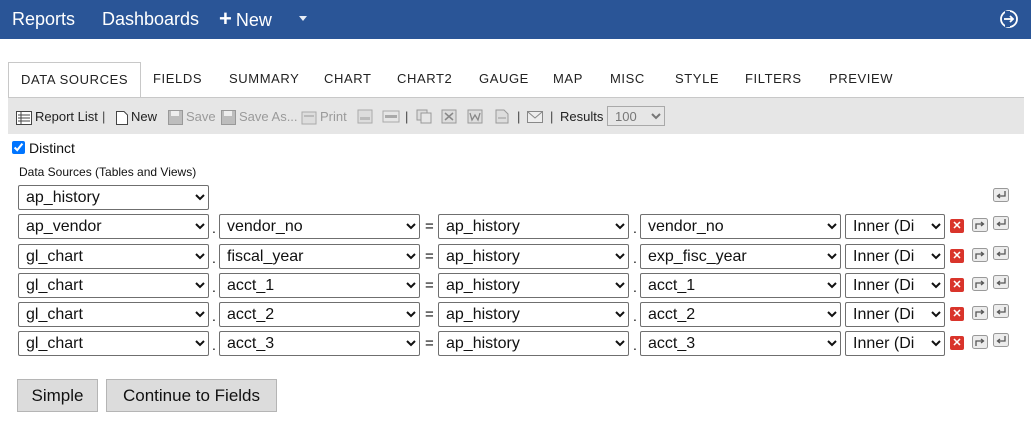 The width and height of the screenshot is (1031, 432). I want to click on join-left-field-select: vendor_no, so click(319, 226).